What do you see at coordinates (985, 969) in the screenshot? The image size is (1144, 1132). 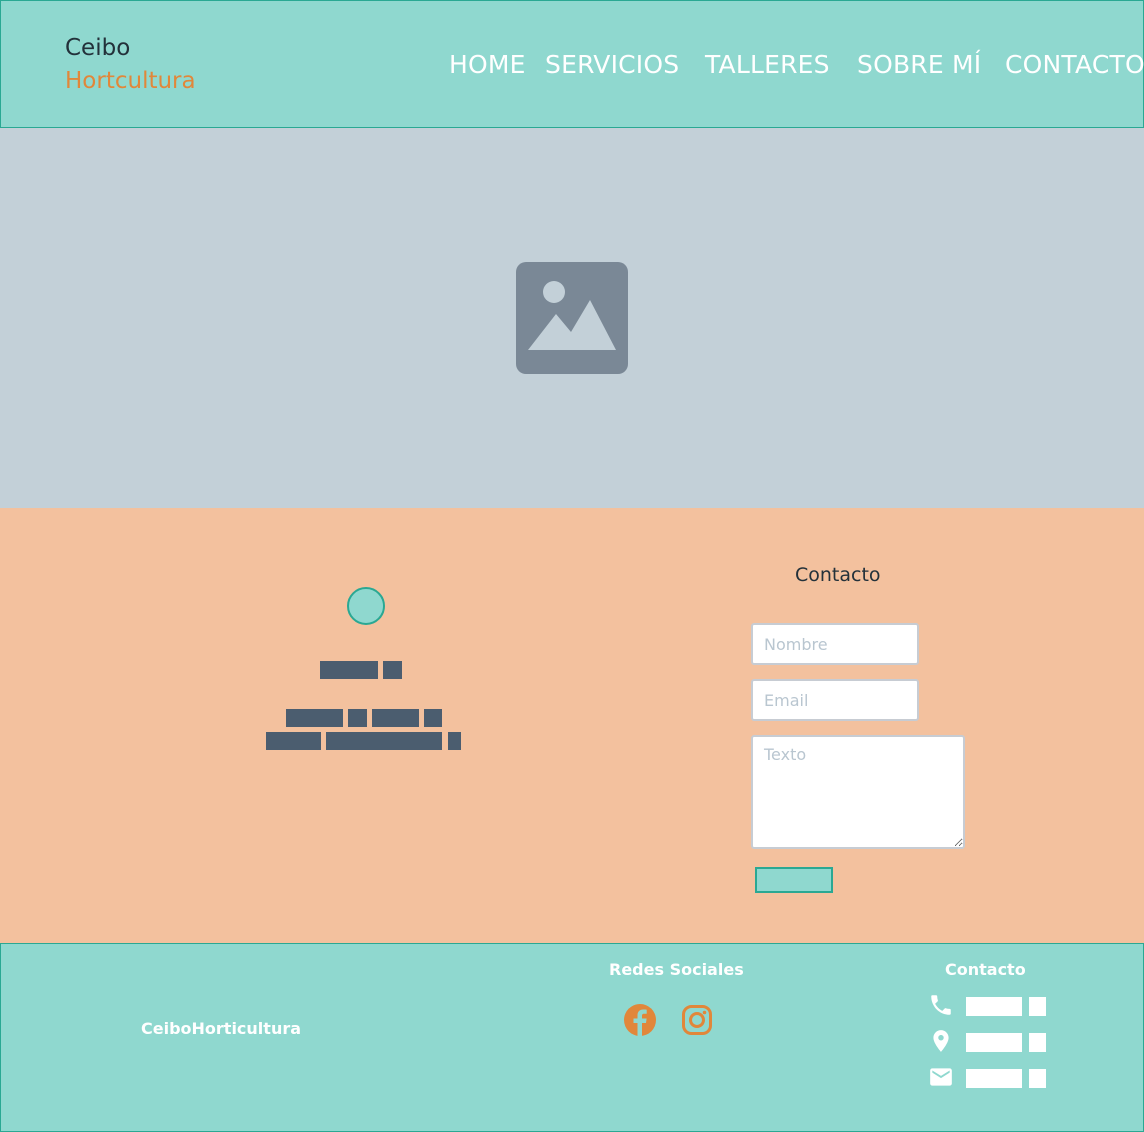 I see `footer-contact-heading: Contacto` at bounding box center [985, 969].